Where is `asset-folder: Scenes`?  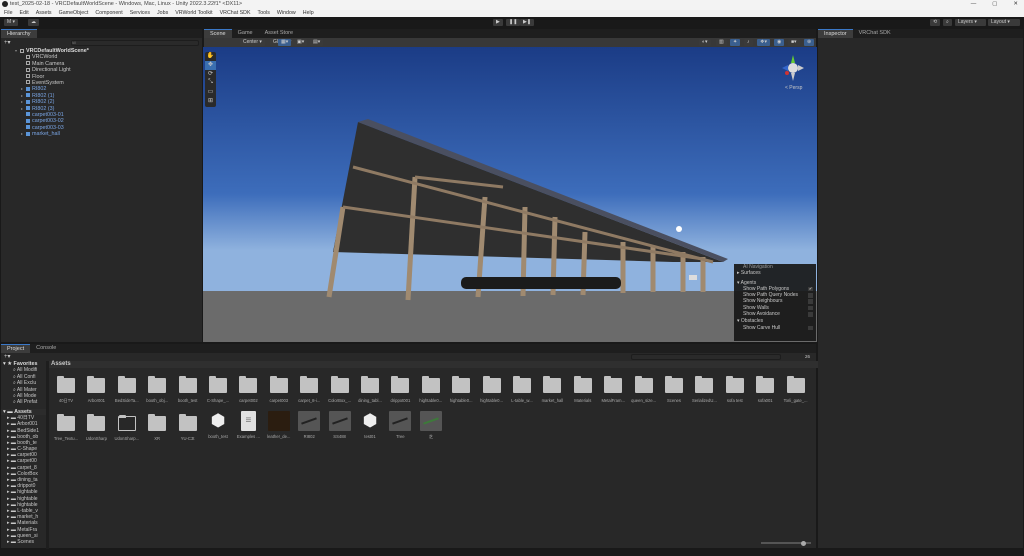 asset-folder: Scenes is located at coordinates (674, 389).